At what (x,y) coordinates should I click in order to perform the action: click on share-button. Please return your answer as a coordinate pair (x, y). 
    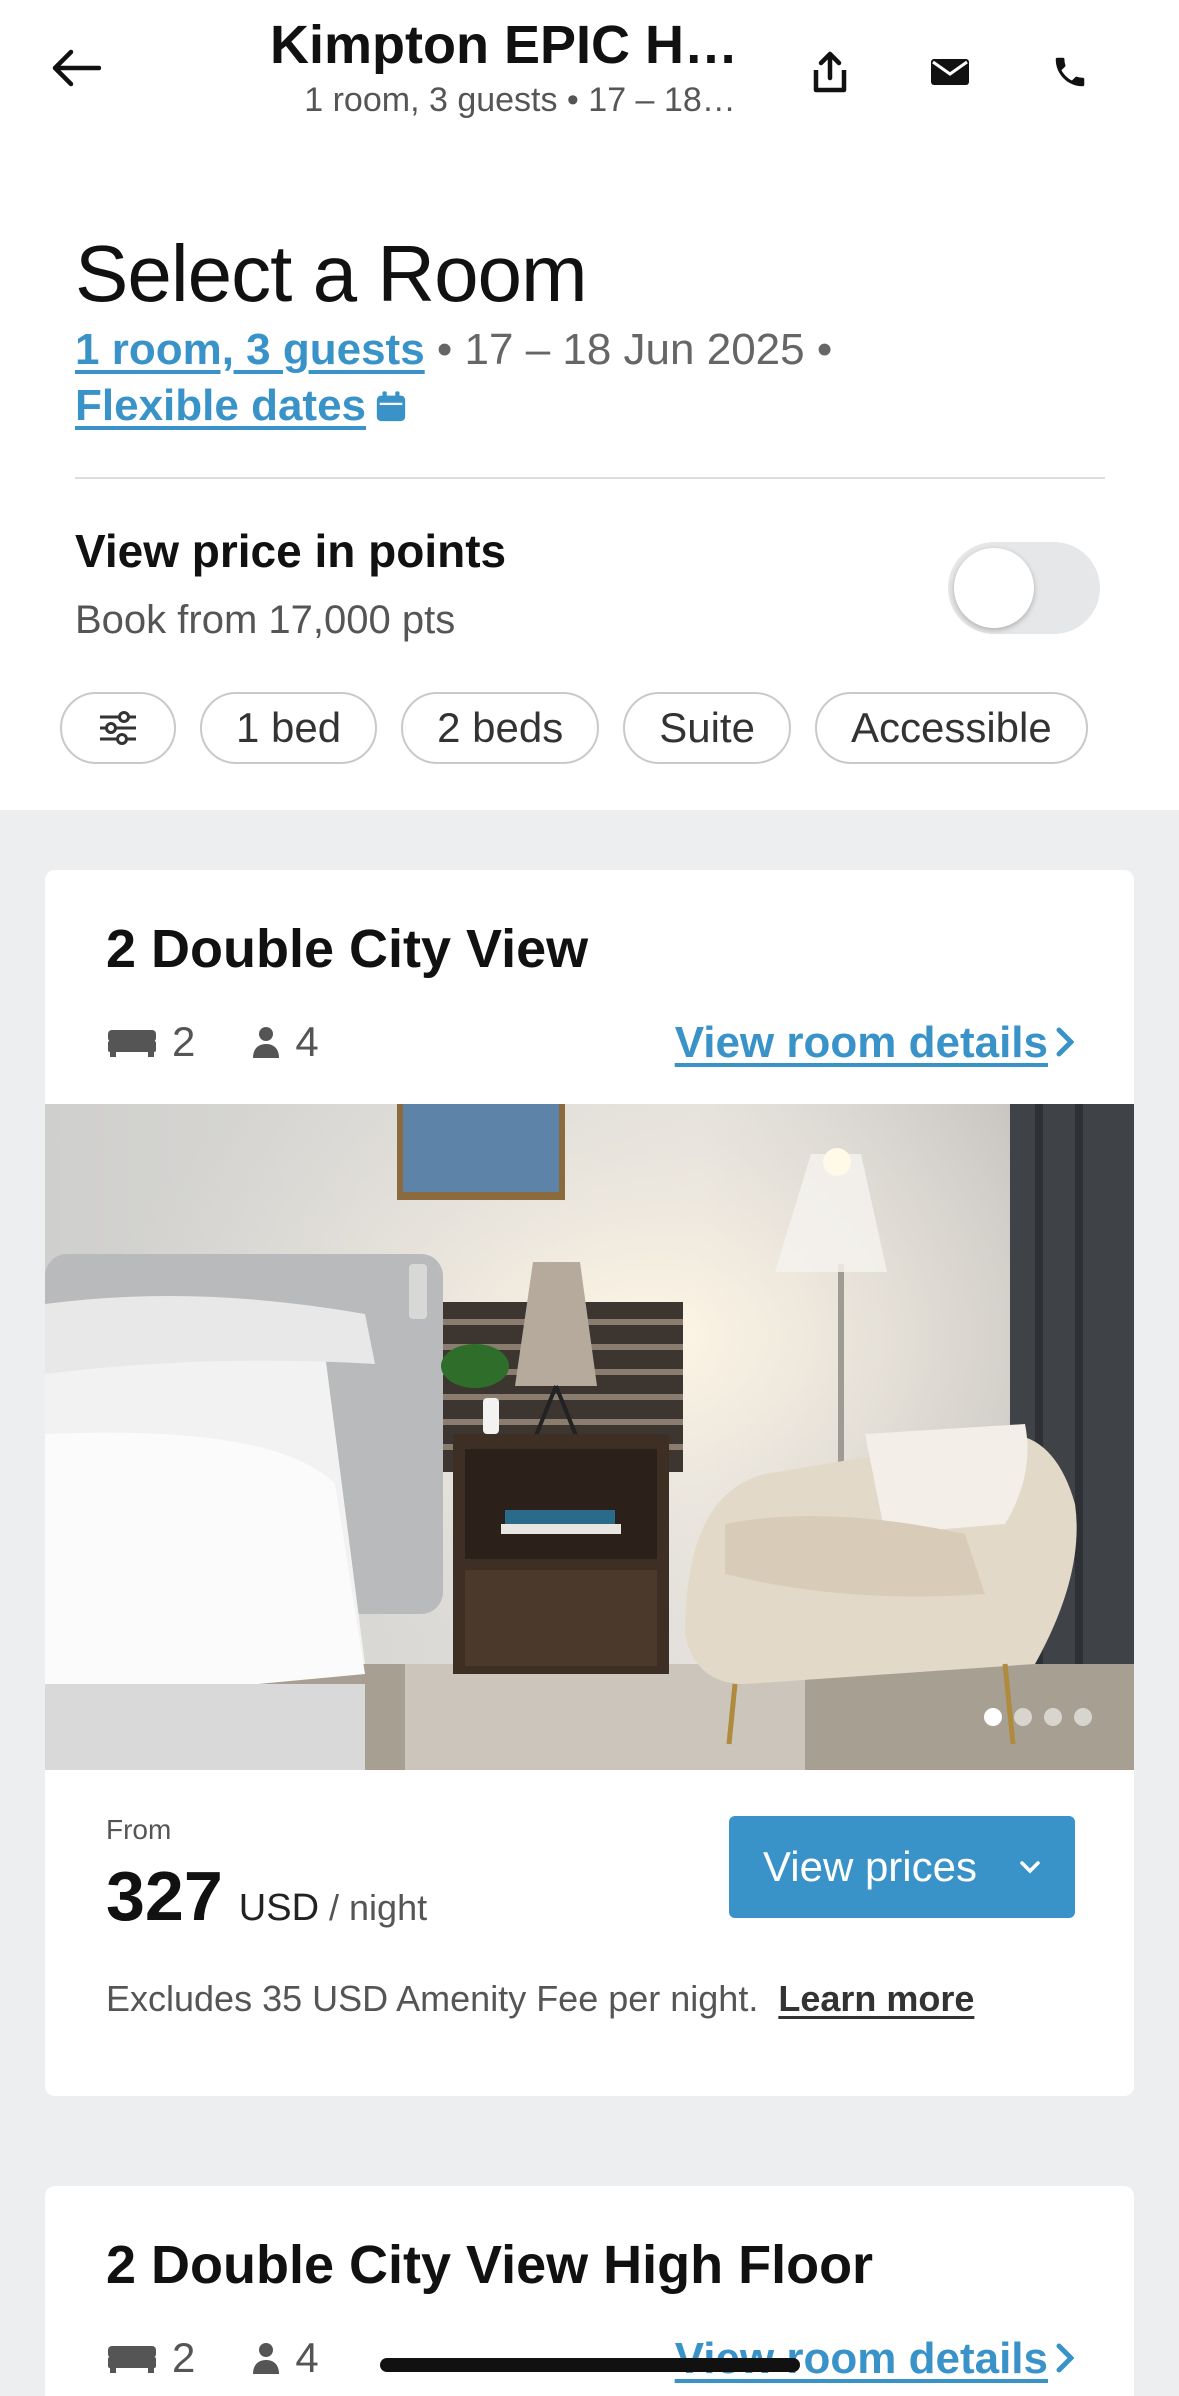
    Looking at the image, I should click on (830, 72).